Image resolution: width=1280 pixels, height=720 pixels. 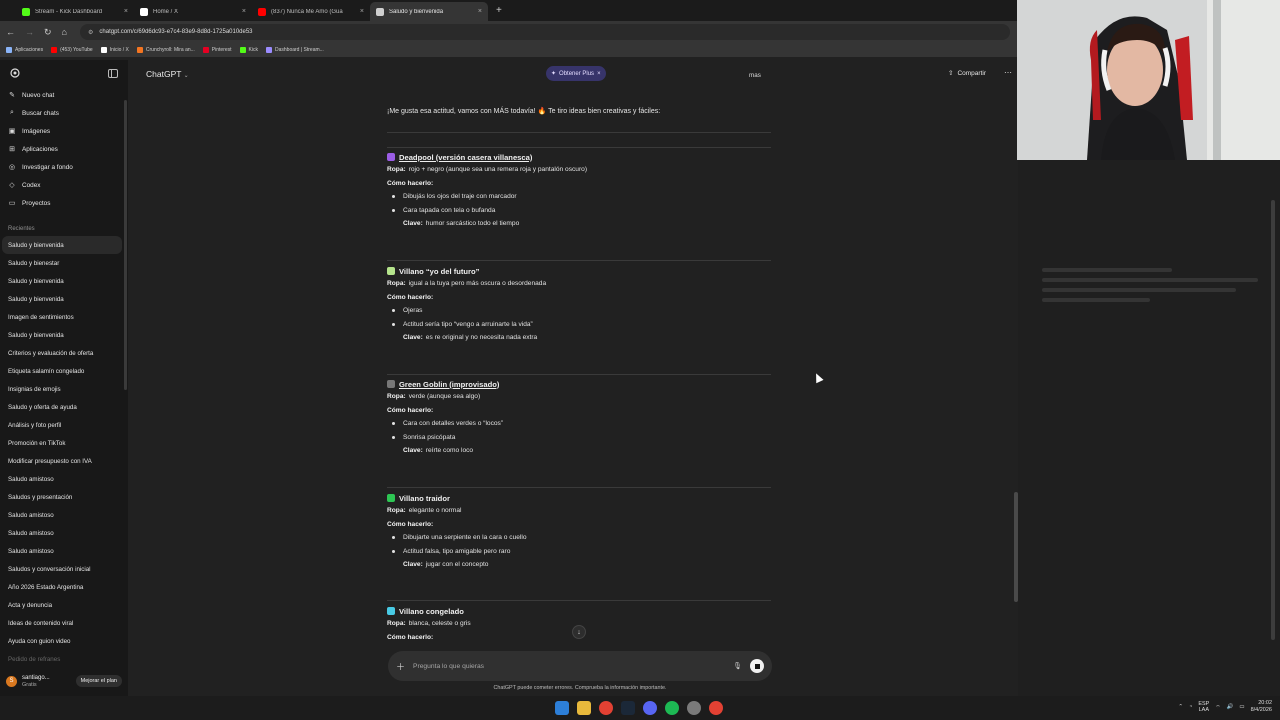 What do you see at coordinates (429, 11) in the screenshot?
I see `browser-tab: Saludo y bienvenida ×` at bounding box center [429, 11].